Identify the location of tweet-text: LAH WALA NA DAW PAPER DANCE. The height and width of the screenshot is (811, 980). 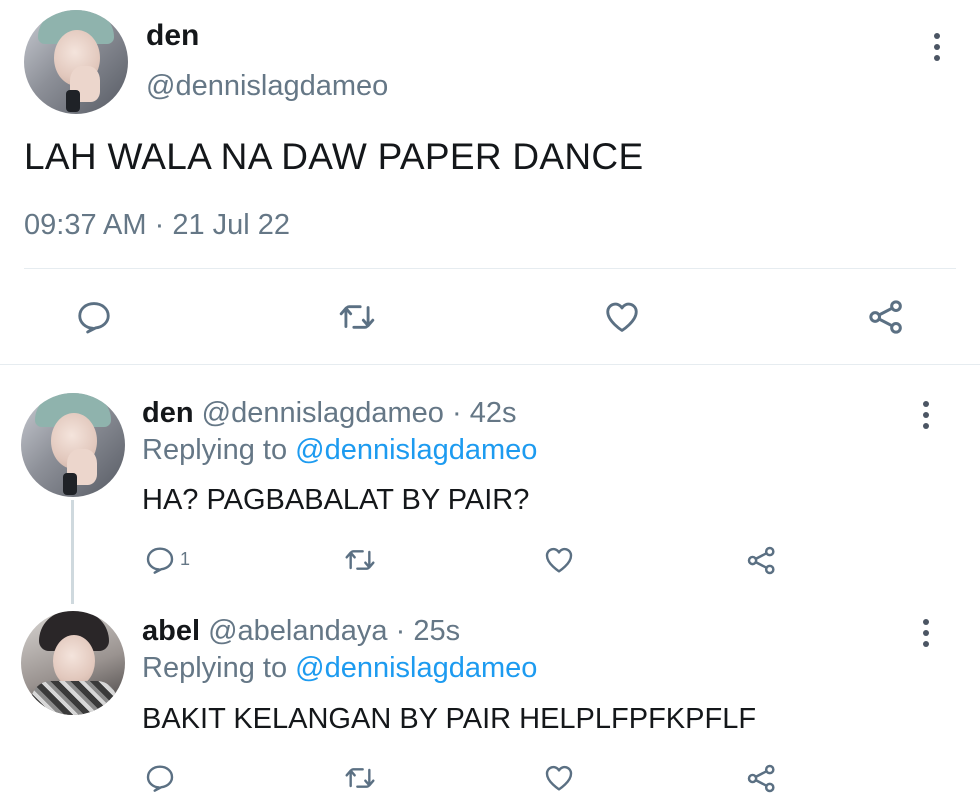
(334, 156).